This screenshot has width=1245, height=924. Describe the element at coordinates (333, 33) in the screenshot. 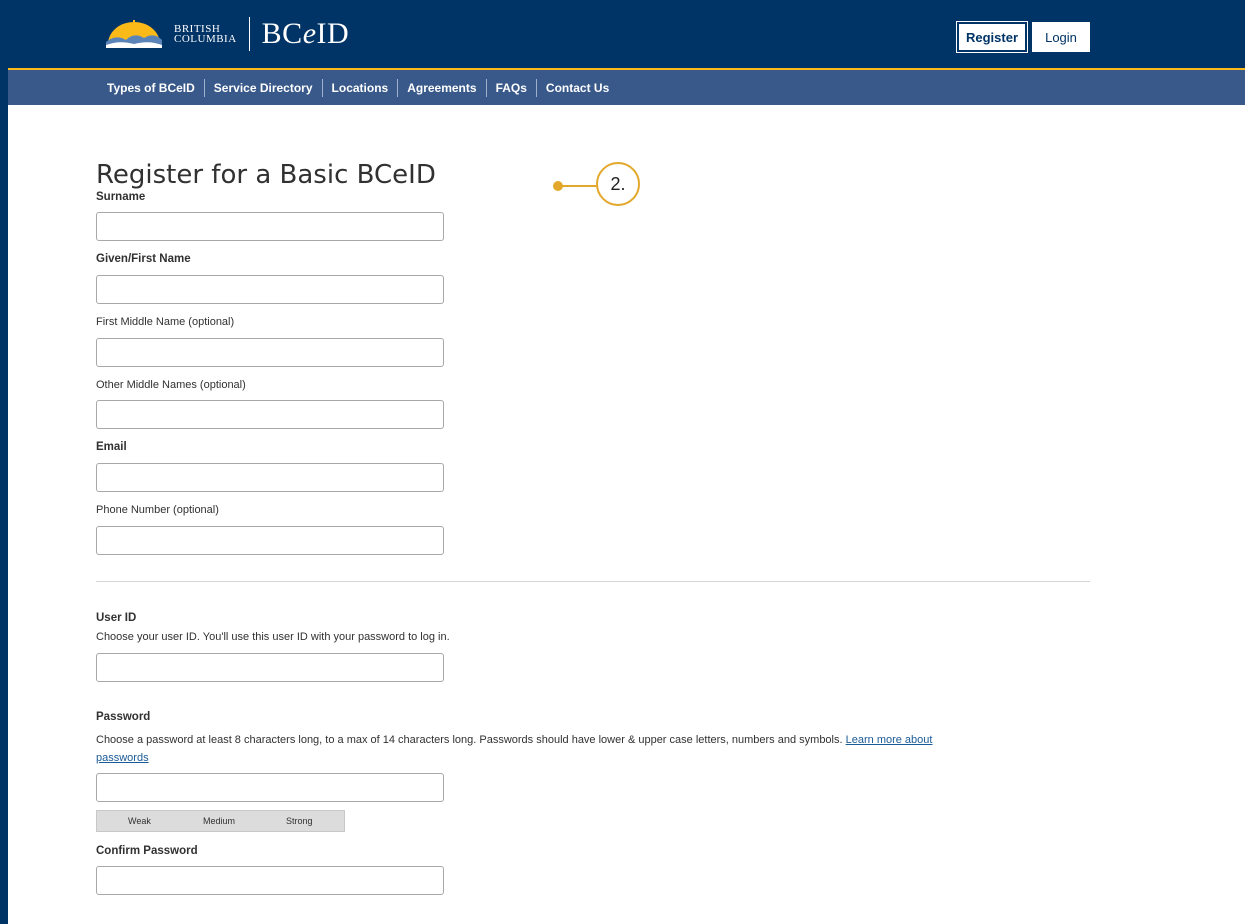

I see `brand-suffix: ID` at that location.